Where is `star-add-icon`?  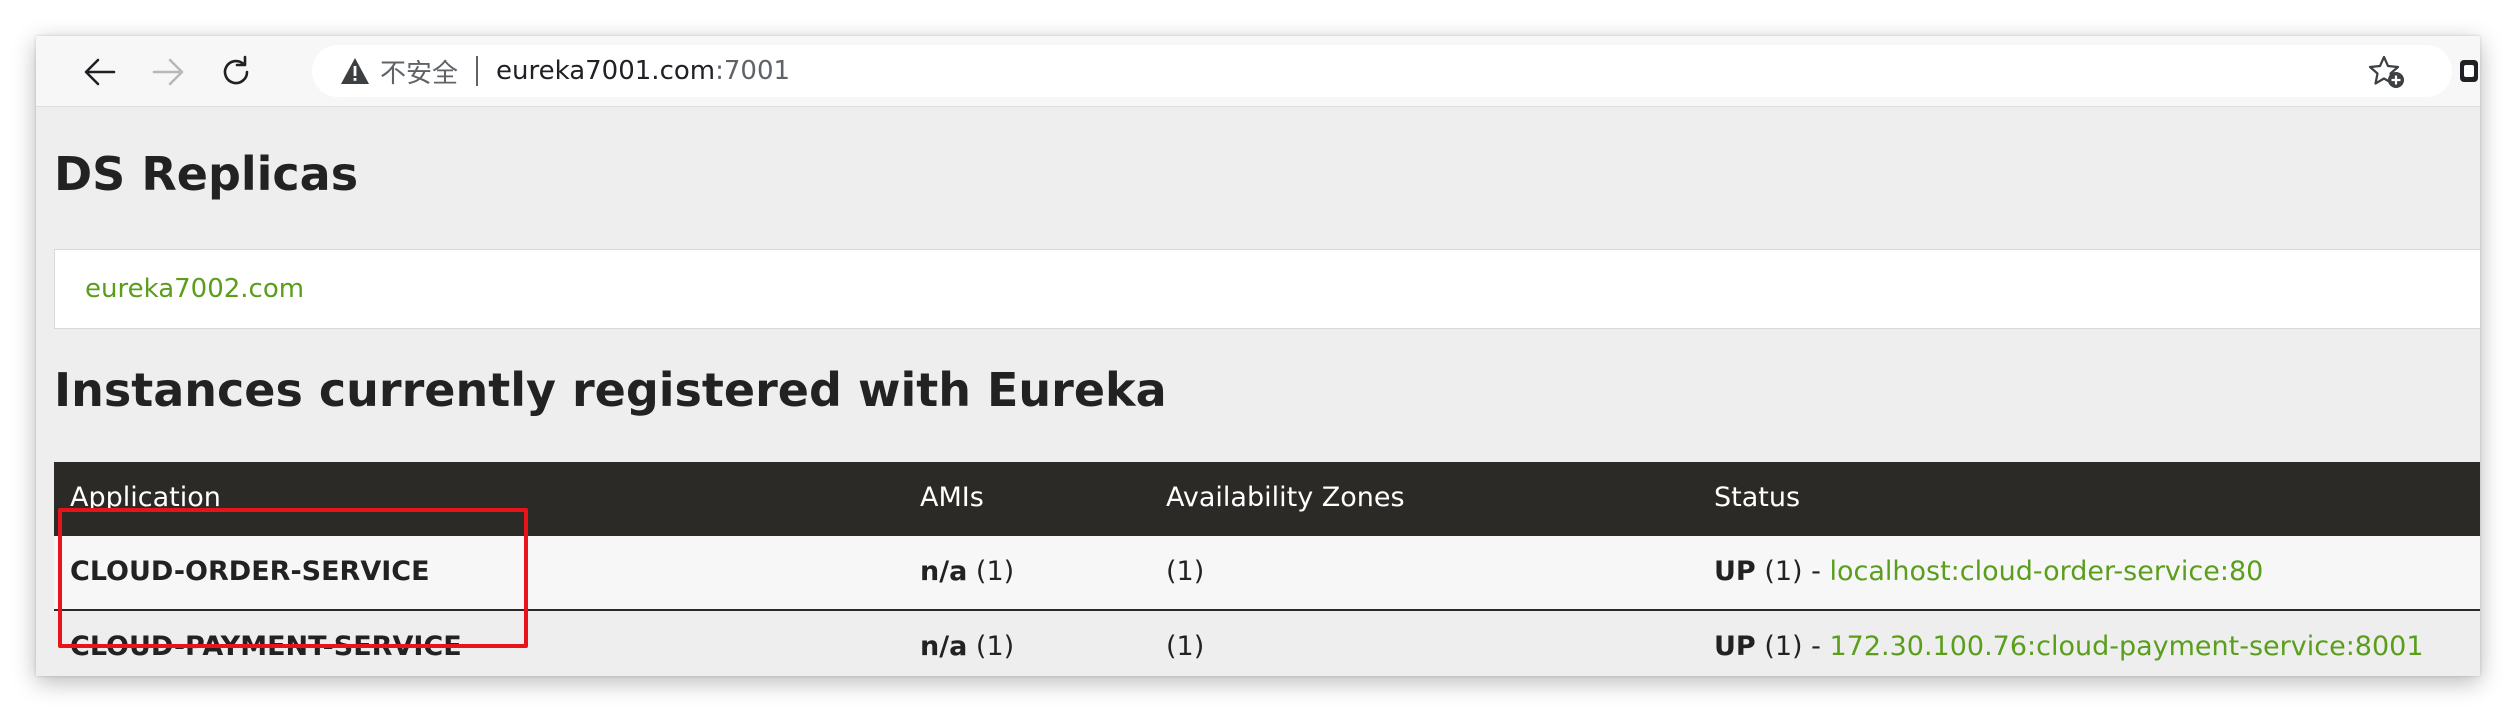 star-add-icon is located at coordinates (2386, 71).